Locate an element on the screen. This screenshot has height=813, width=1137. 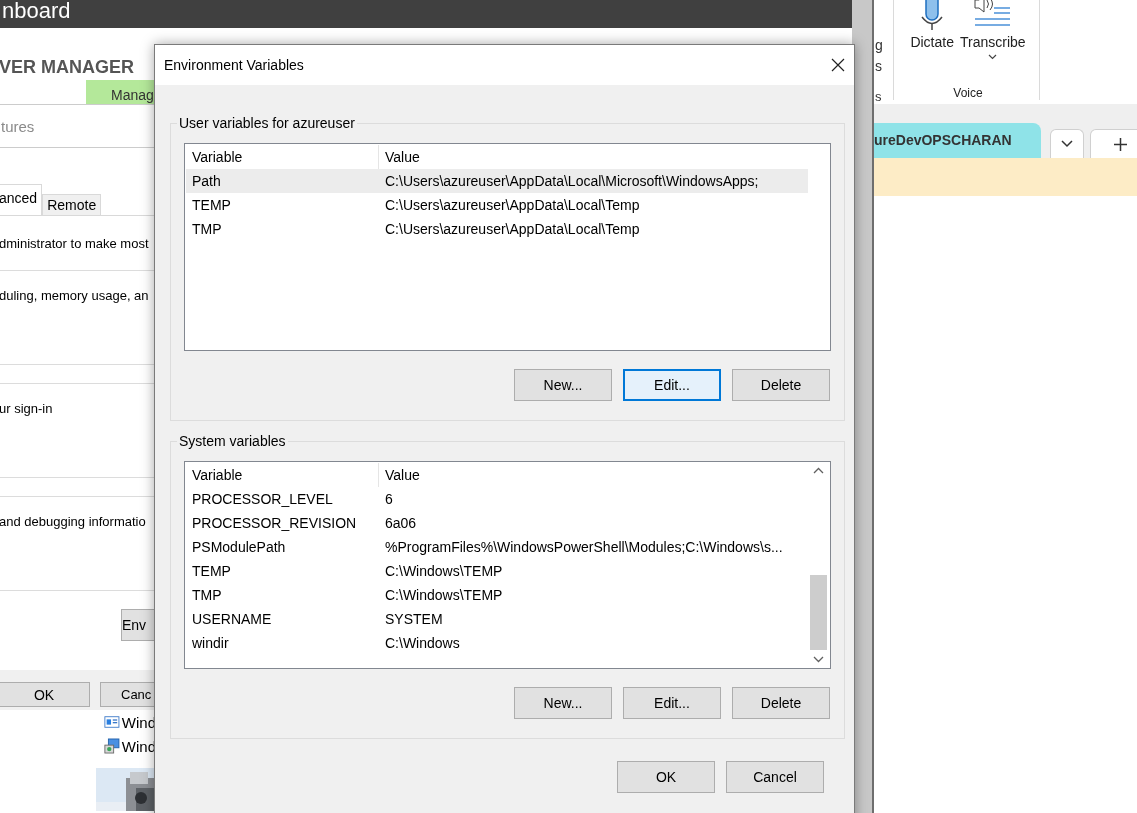
list-row: PROCESSOR_REVISION 6a06 is located at coordinates (486, 523).